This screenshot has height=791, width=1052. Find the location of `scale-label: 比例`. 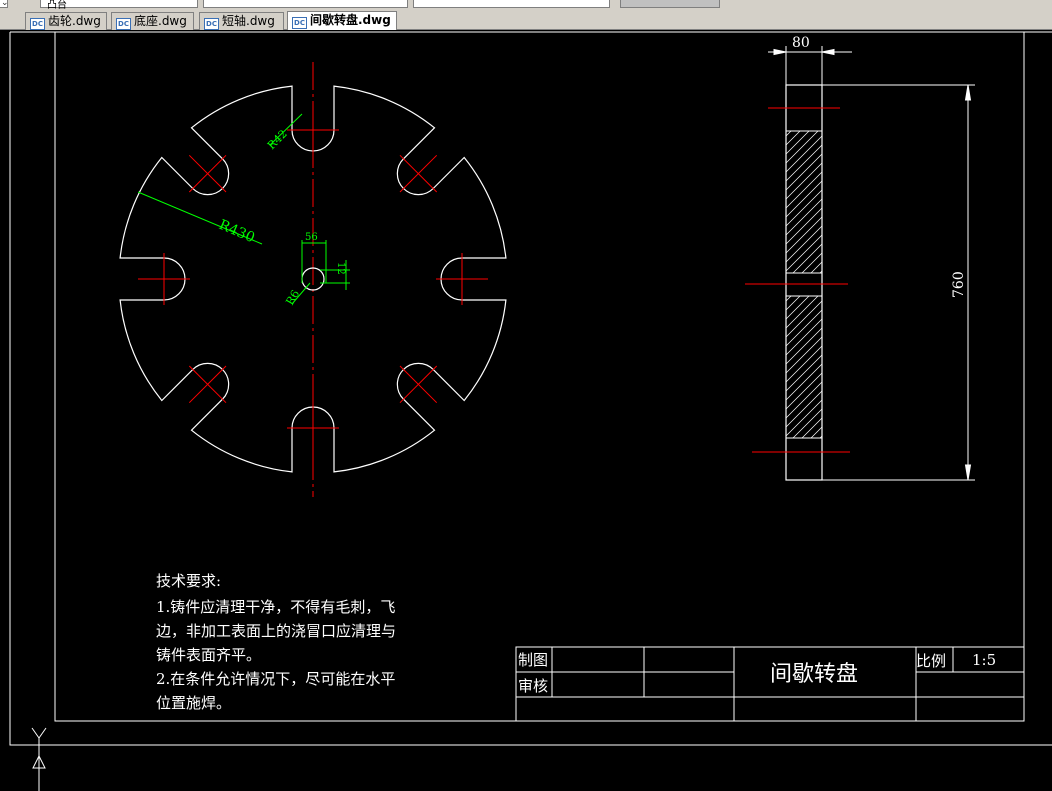

scale-label: 比例 is located at coordinates (931, 661).